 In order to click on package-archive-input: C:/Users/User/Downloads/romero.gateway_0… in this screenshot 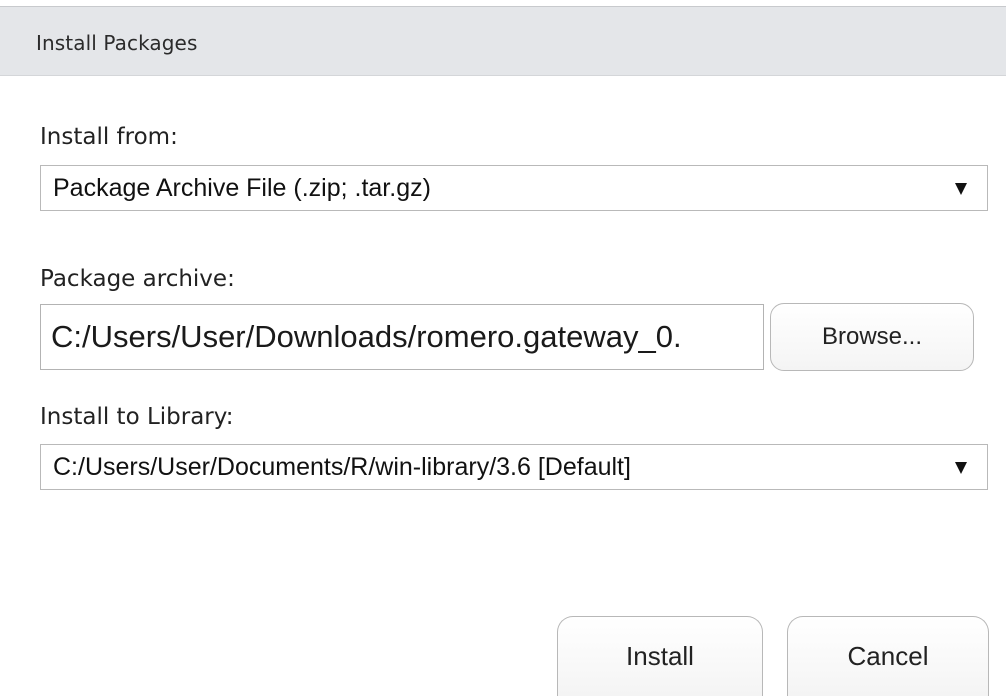, I will do `click(402, 337)`.